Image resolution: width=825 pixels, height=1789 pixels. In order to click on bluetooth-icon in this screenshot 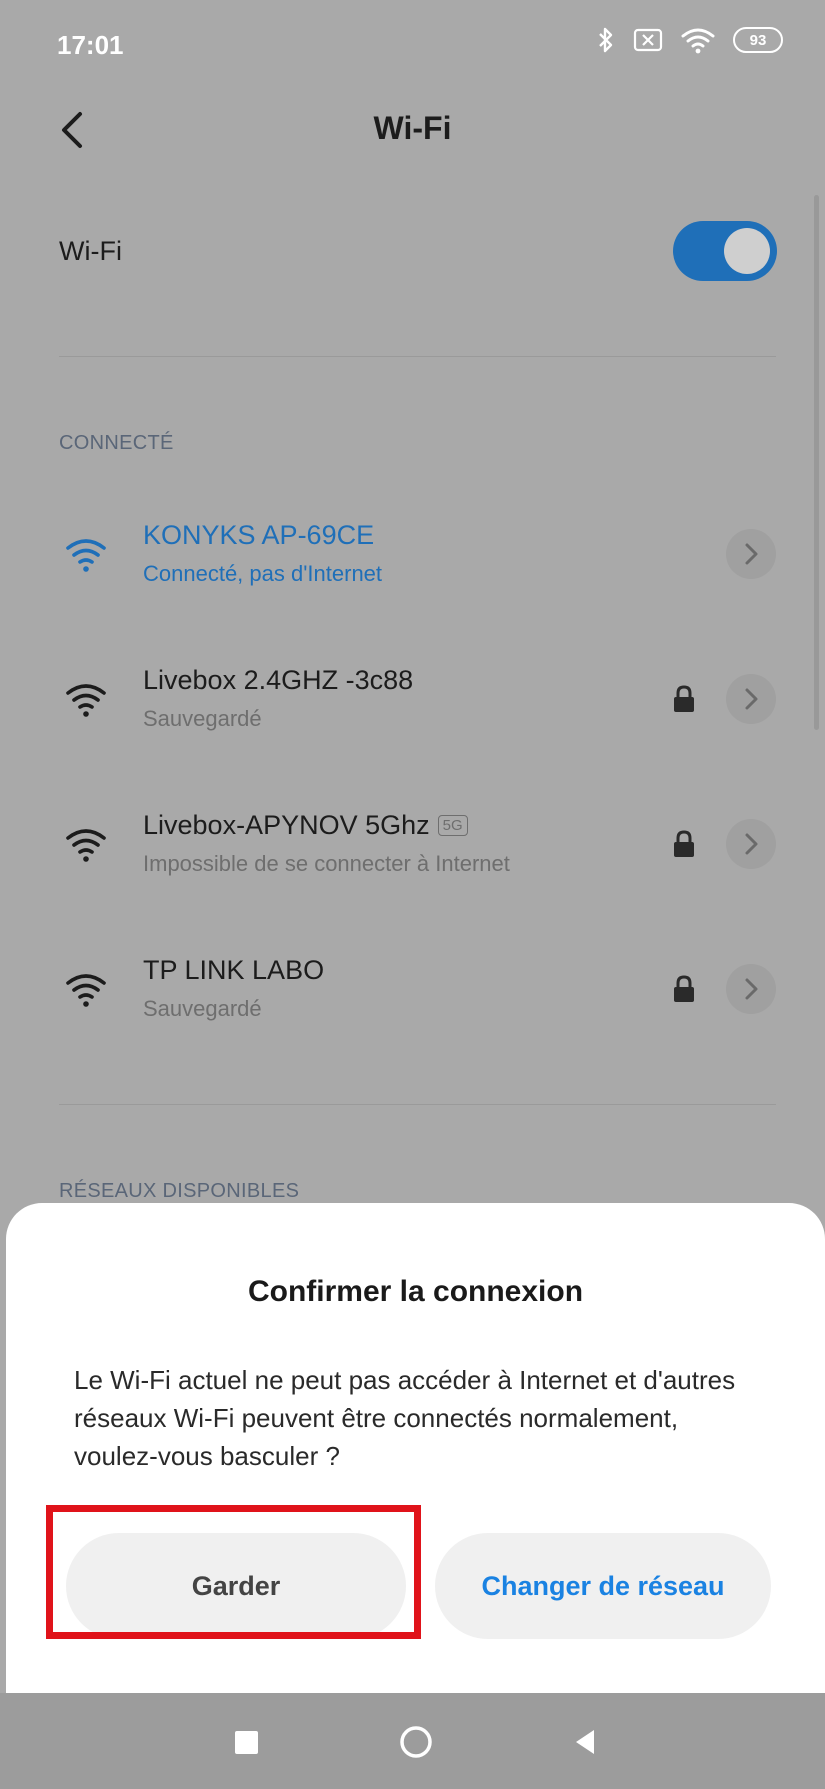, I will do `click(606, 40)`.